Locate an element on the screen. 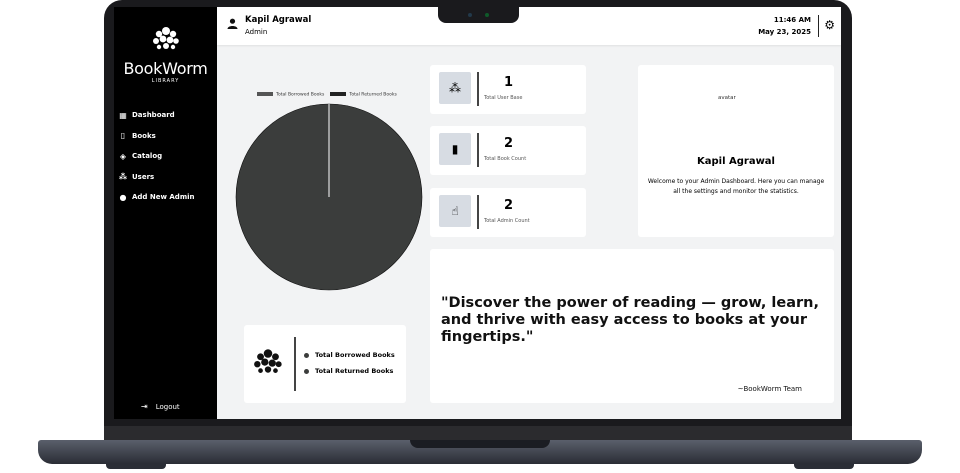 This screenshot has height=473, width=960. camera-dot is located at coordinates (470, 15).